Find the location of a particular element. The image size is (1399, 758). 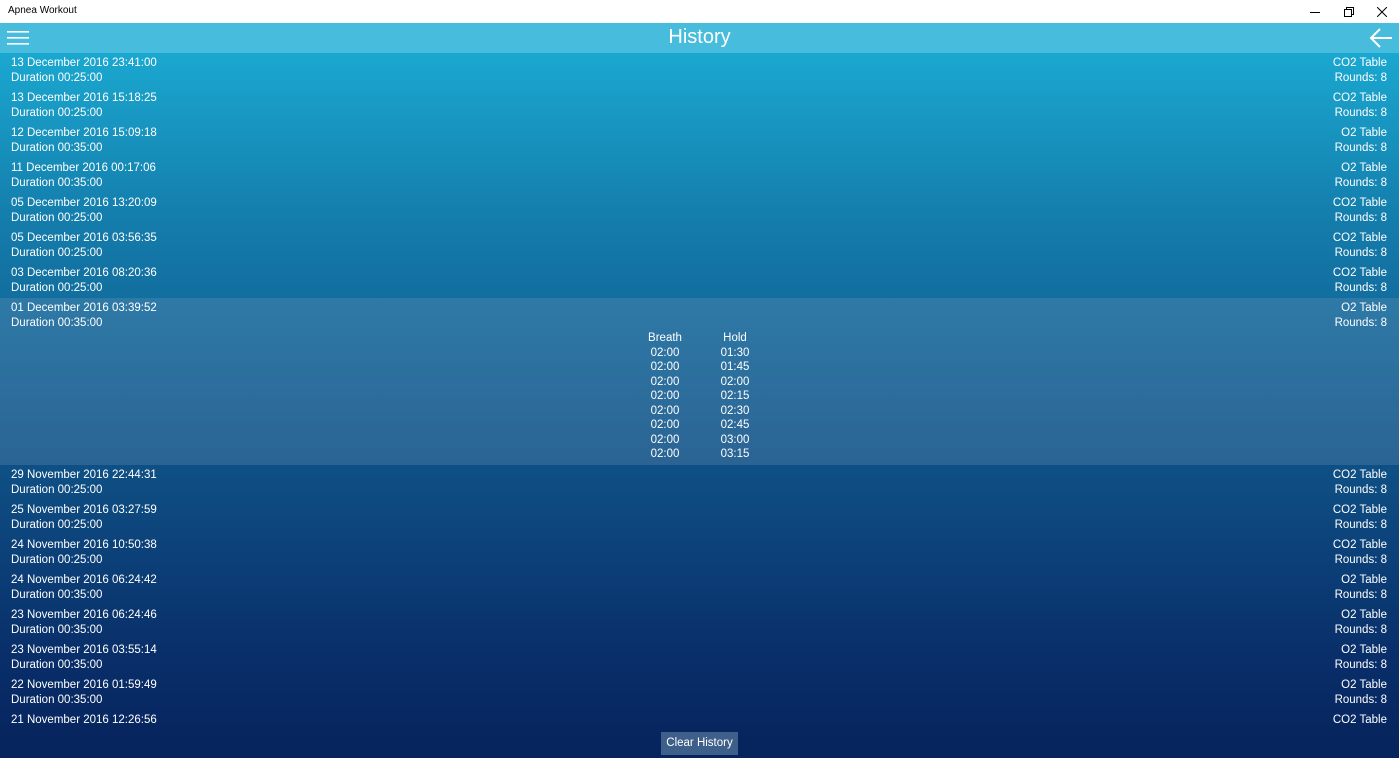

entry-datetime: 05 December 2016 03:56:35 is located at coordinates (84, 238).